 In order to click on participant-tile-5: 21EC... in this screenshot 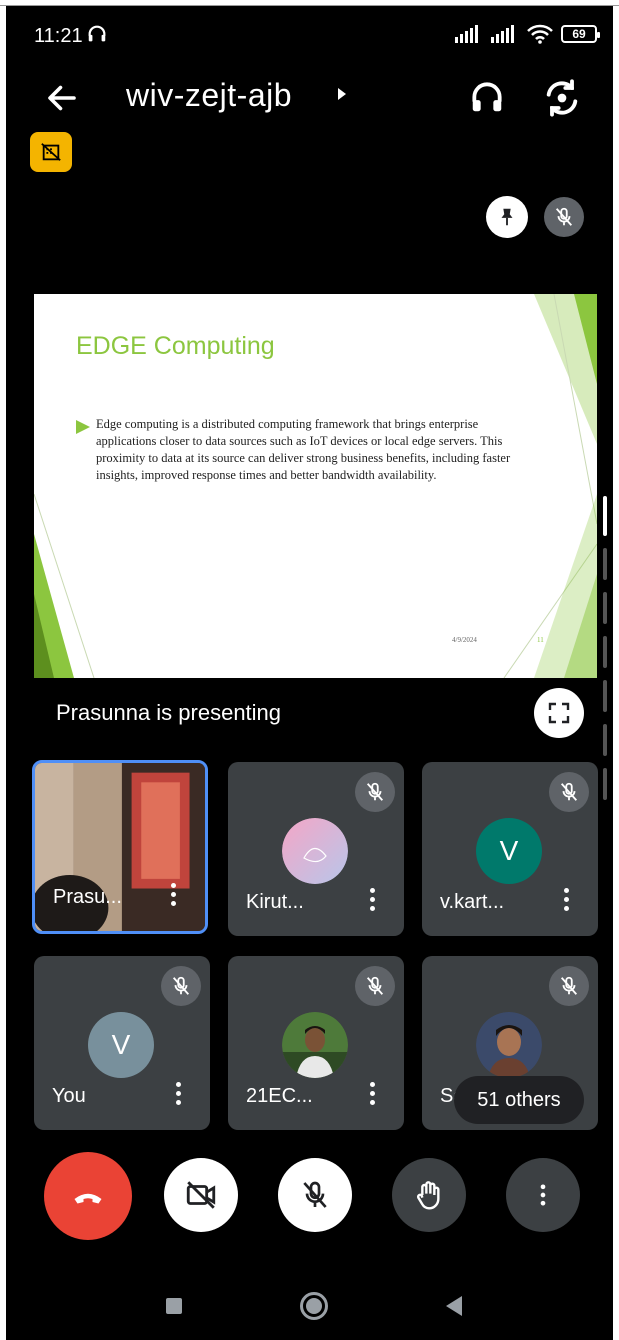, I will do `click(316, 1043)`.